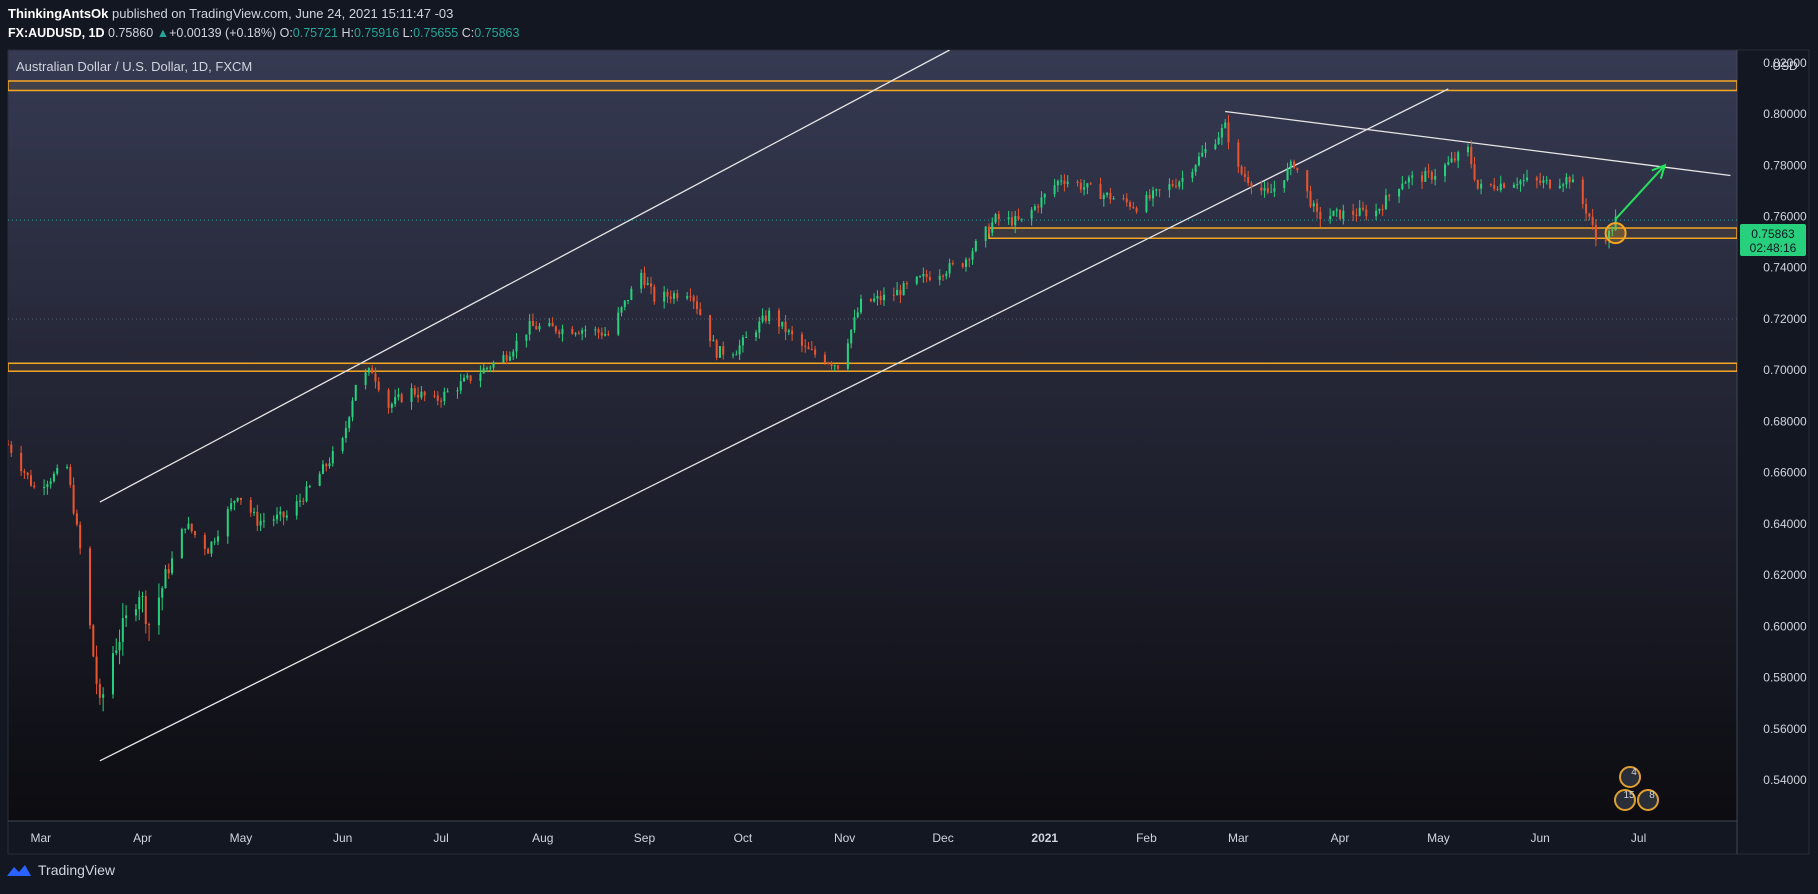  What do you see at coordinates (1773, 234) in the screenshot?
I see `last-price-tag-label: 0.75863` at bounding box center [1773, 234].